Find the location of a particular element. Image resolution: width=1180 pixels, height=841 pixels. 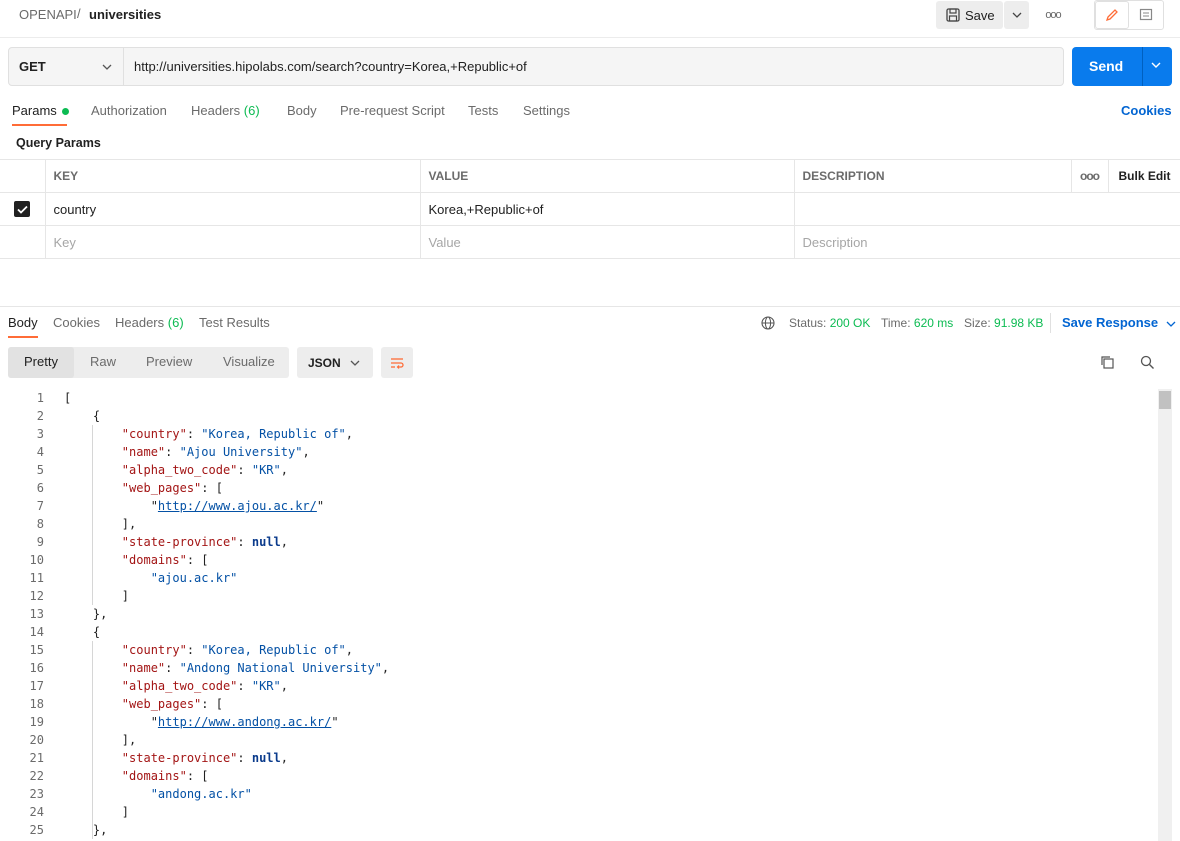

time-readout: Time: 620 ms is located at coordinates (917, 323).